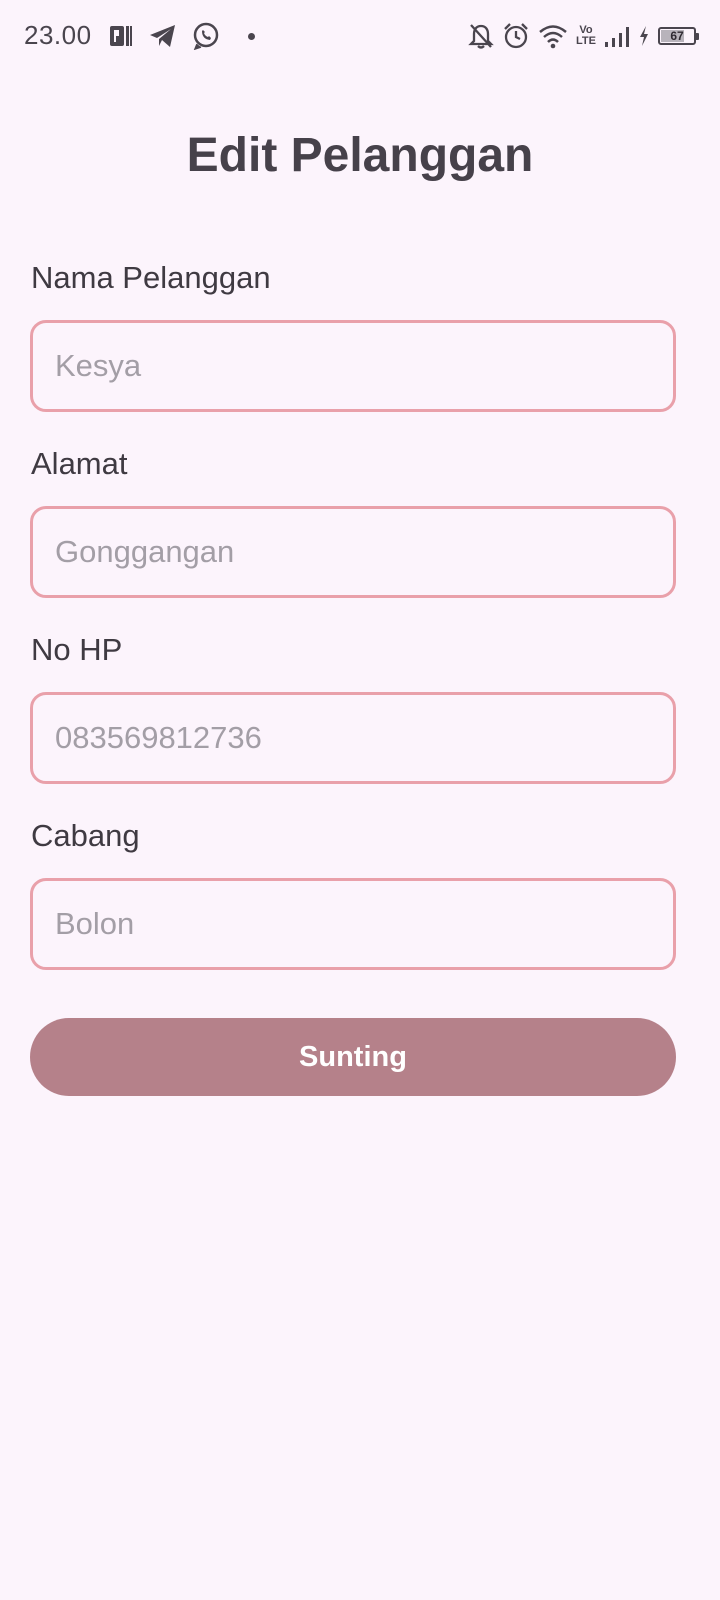  I want to click on status-right-icons: Vo LTE 67, so click(583, 36).